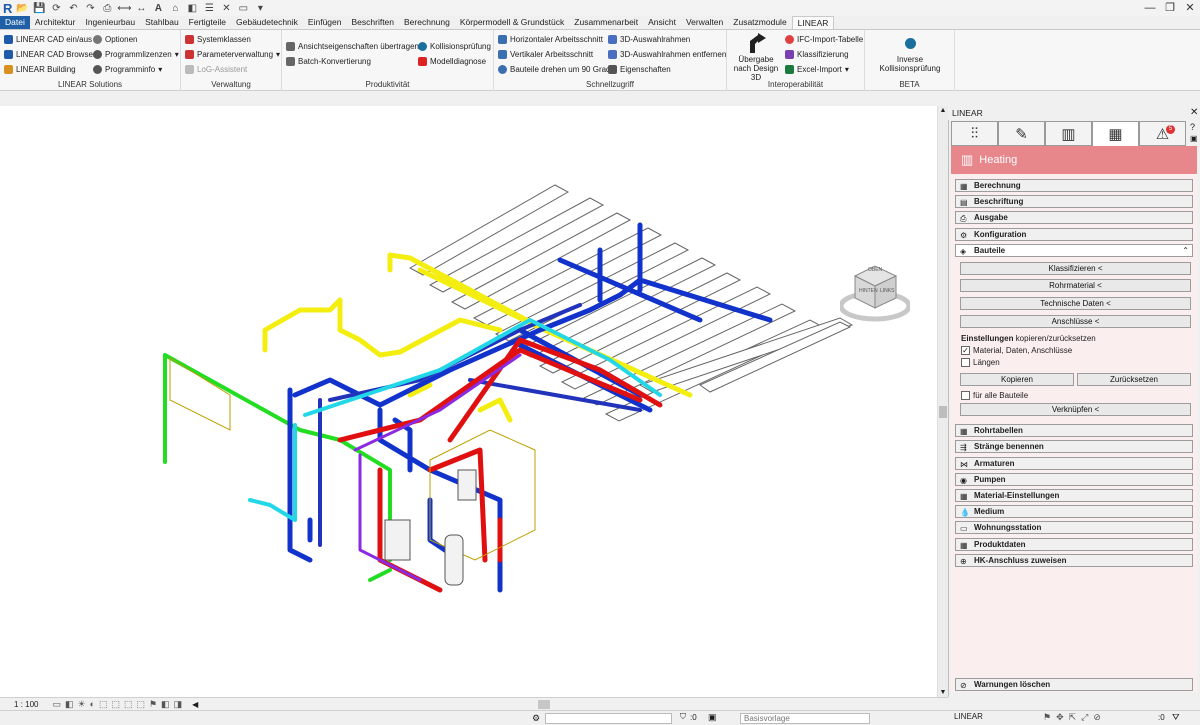 The image size is (1200, 725). What do you see at coordinates (704, 22) in the screenshot?
I see `tab-verwalten: Verwalten` at bounding box center [704, 22].